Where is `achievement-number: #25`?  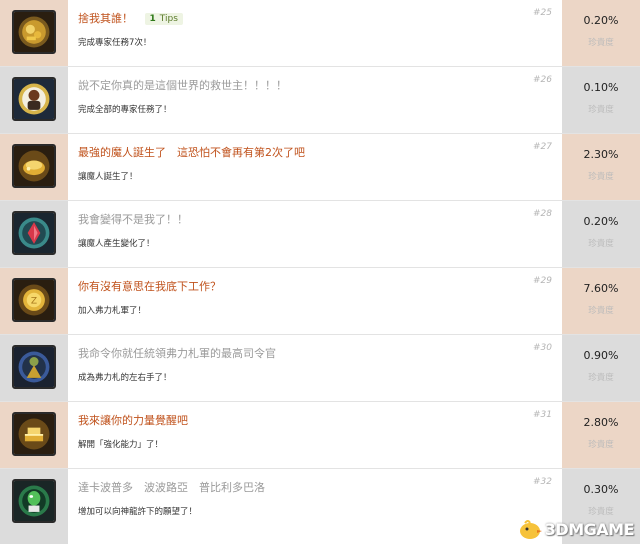
achievement-number: #25 is located at coordinates (542, 13).